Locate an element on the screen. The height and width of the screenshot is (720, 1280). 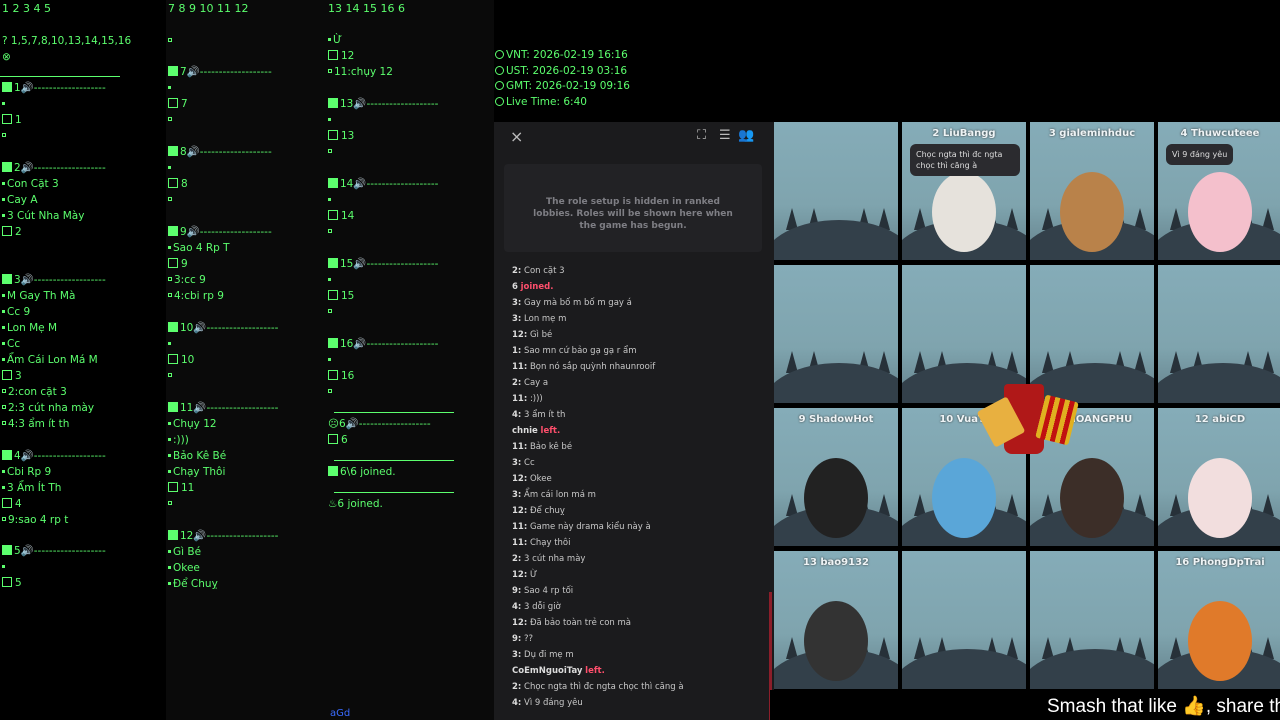
live-time: Live Time: 6:40 is located at coordinates (562, 103).